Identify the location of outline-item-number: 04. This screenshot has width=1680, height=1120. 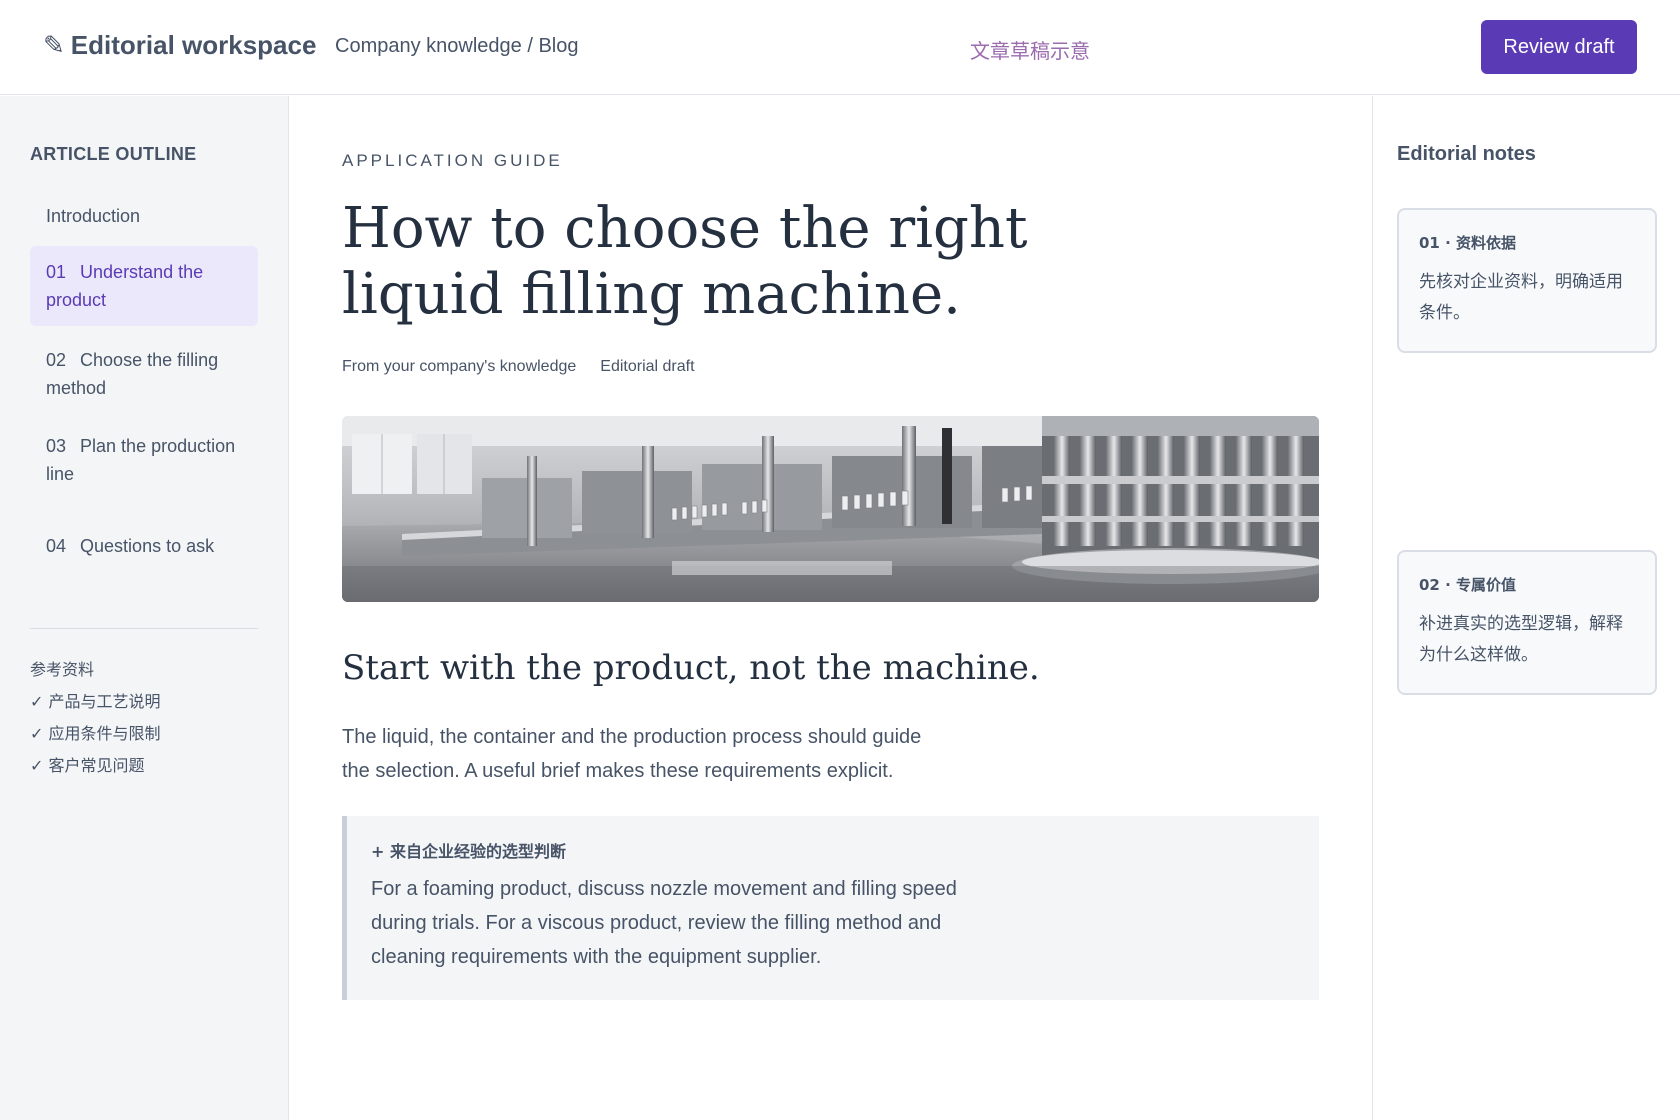
(56, 546).